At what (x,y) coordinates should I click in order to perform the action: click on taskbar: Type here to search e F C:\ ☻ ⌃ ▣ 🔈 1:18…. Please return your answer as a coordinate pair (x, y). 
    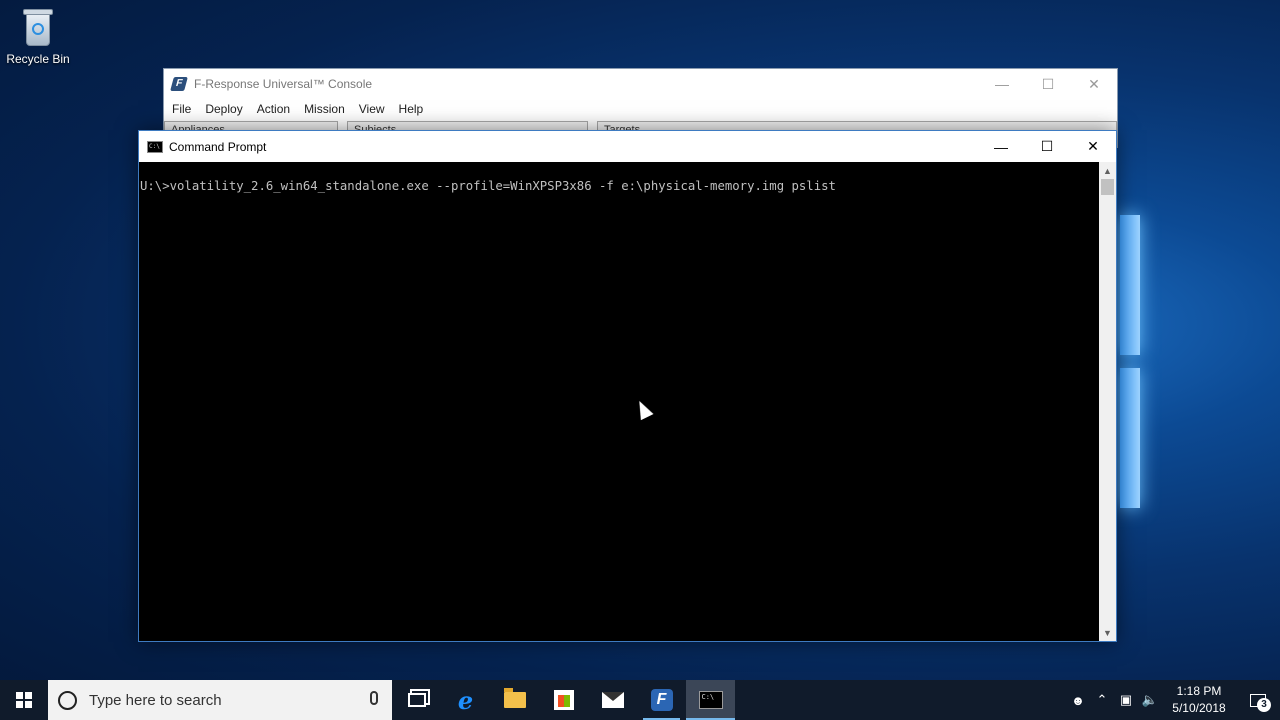
    Looking at the image, I should click on (640, 700).